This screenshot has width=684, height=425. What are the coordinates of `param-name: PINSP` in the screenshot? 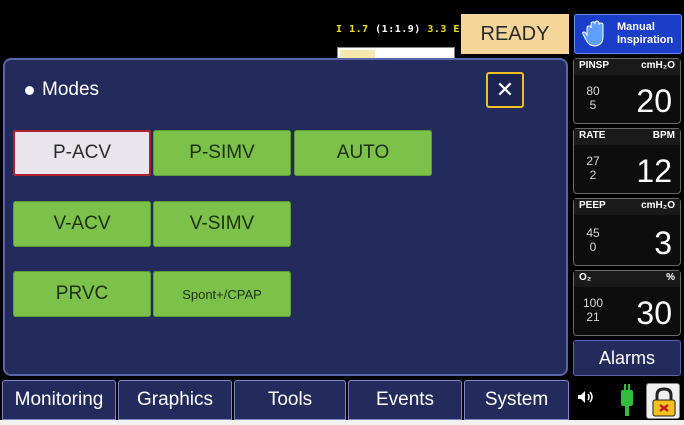 It's located at (594, 65).